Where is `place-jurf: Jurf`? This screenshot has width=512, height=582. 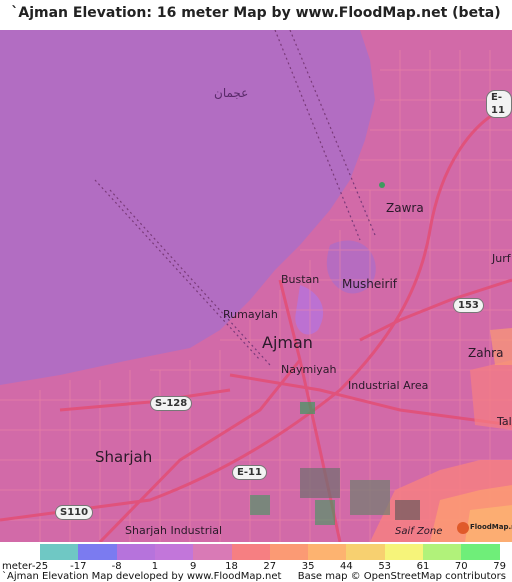 place-jurf: Jurf is located at coordinates (501, 258).